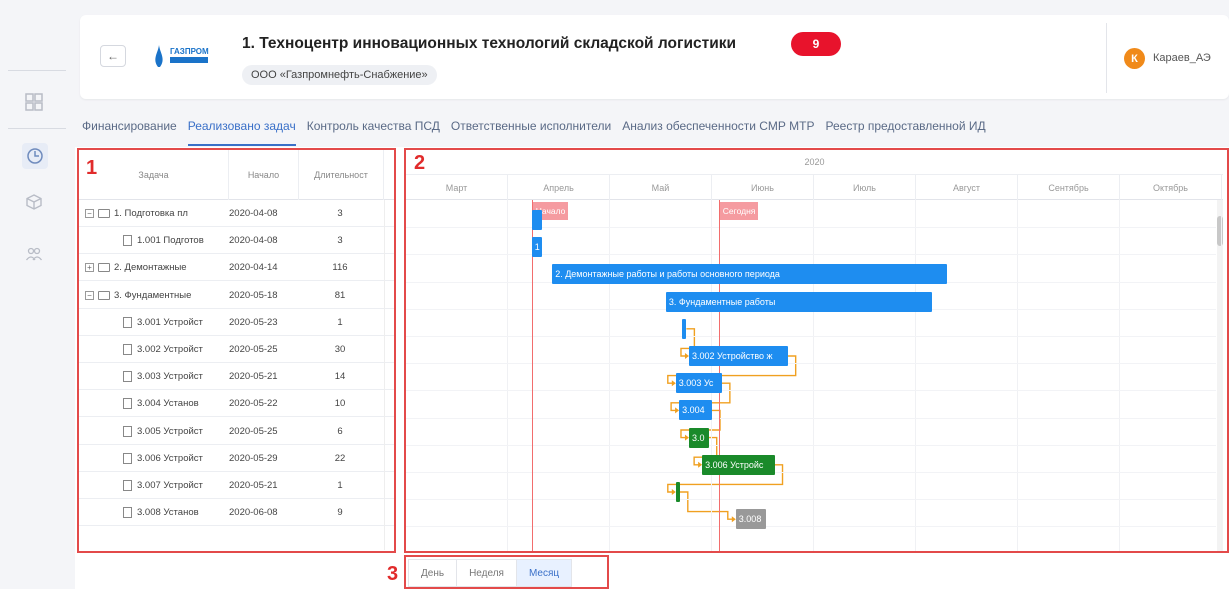 The height and width of the screenshot is (589, 1229). I want to click on tab-5: Реестр предоставленной ИД, so click(906, 131).